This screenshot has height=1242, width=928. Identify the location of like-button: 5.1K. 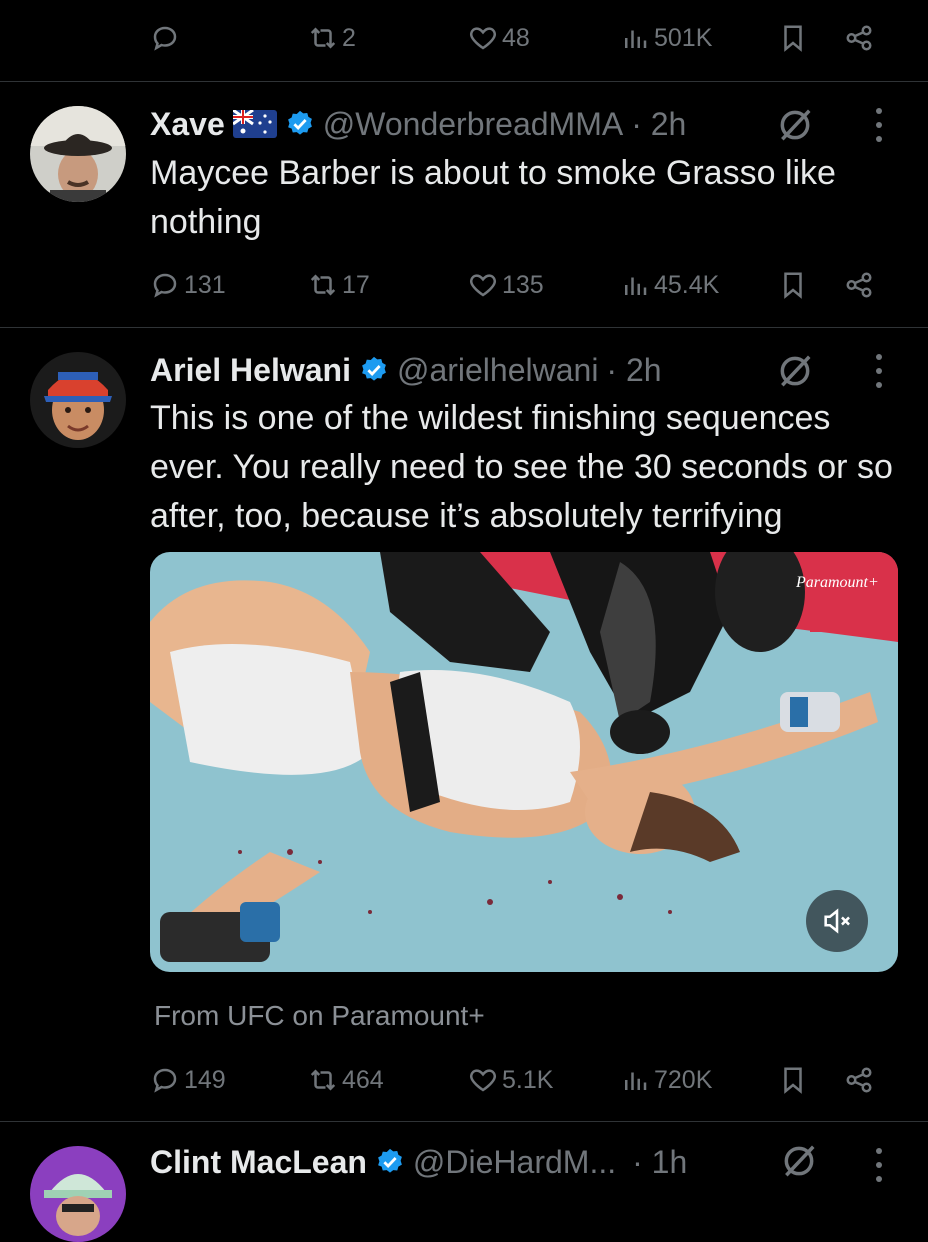
(510, 1080).